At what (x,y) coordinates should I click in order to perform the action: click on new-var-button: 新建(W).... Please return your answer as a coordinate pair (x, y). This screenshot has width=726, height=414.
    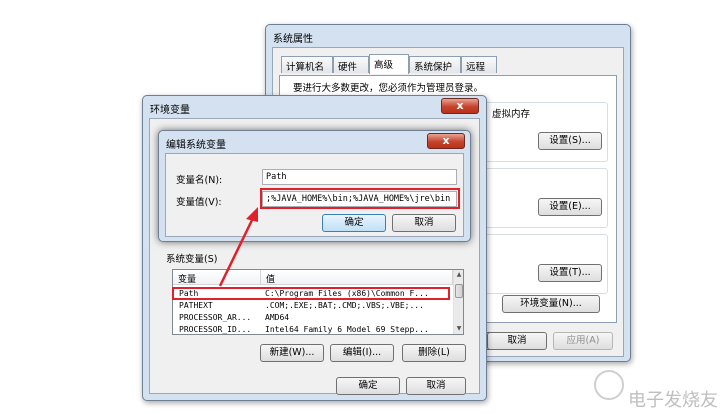
    Looking at the image, I should click on (292, 353).